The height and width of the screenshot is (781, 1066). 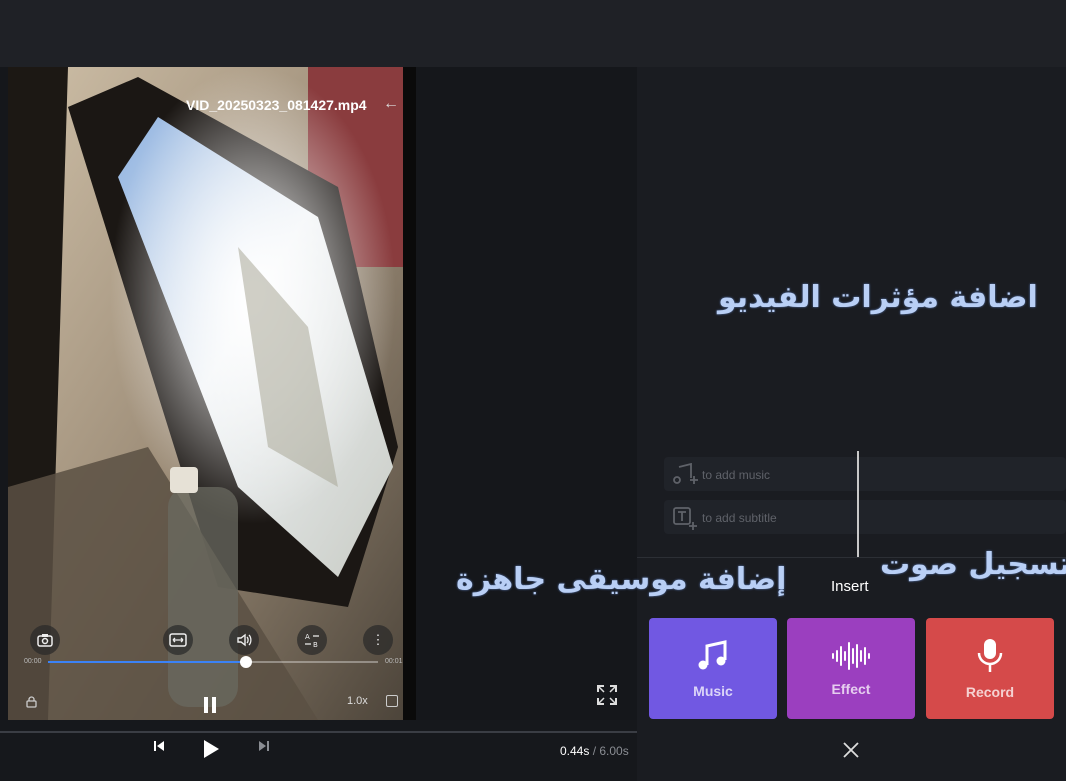 What do you see at coordinates (211, 705) in the screenshot?
I see `pause-icon` at bounding box center [211, 705].